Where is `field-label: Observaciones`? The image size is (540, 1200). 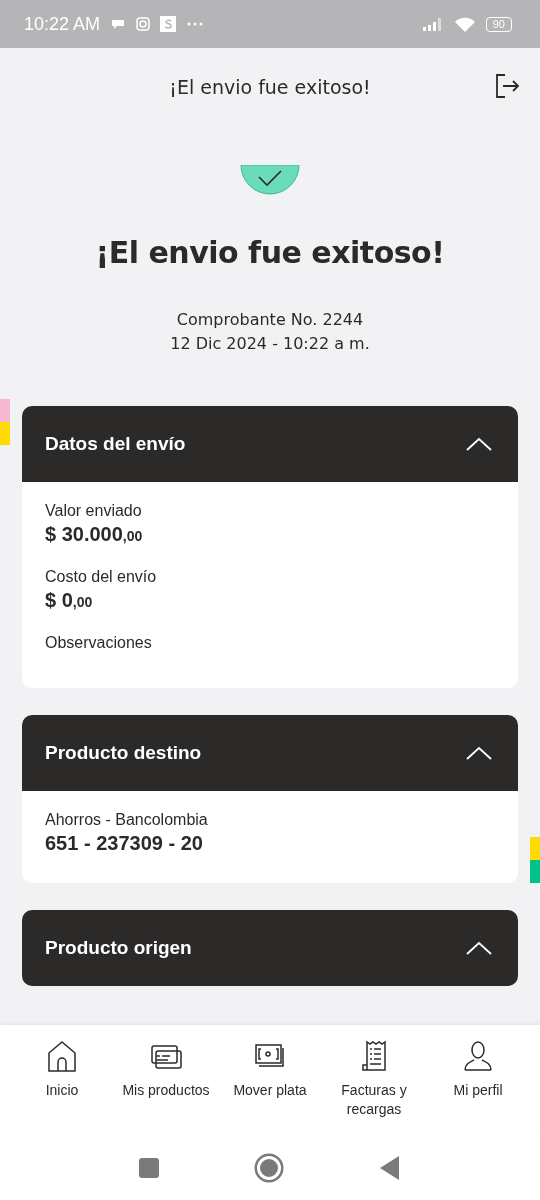
field-label: Observaciones is located at coordinates (99, 643).